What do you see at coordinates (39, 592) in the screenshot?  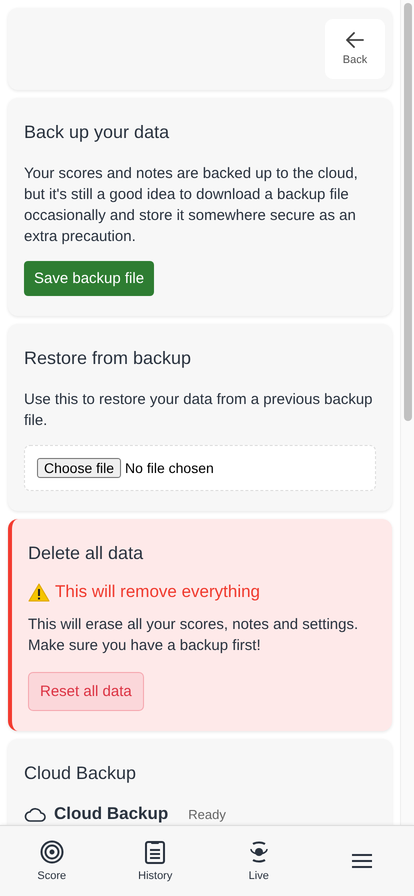 I see `warning-icon` at bounding box center [39, 592].